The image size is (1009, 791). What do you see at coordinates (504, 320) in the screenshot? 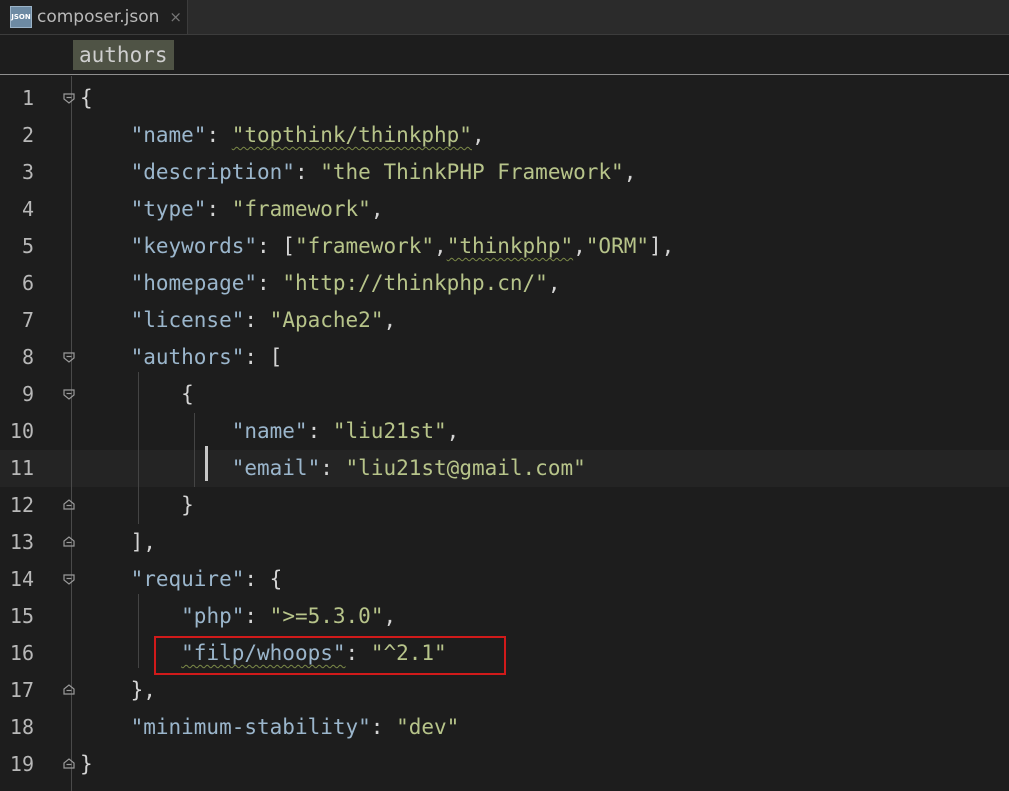
I see `code-line: 7 "license": "Apache2",` at bounding box center [504, 320].